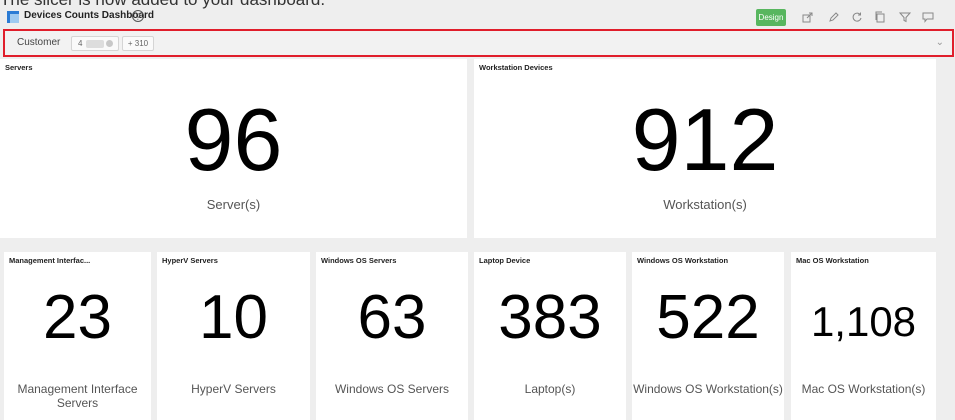  I want to click on card-value: 383, so click(550, 317).